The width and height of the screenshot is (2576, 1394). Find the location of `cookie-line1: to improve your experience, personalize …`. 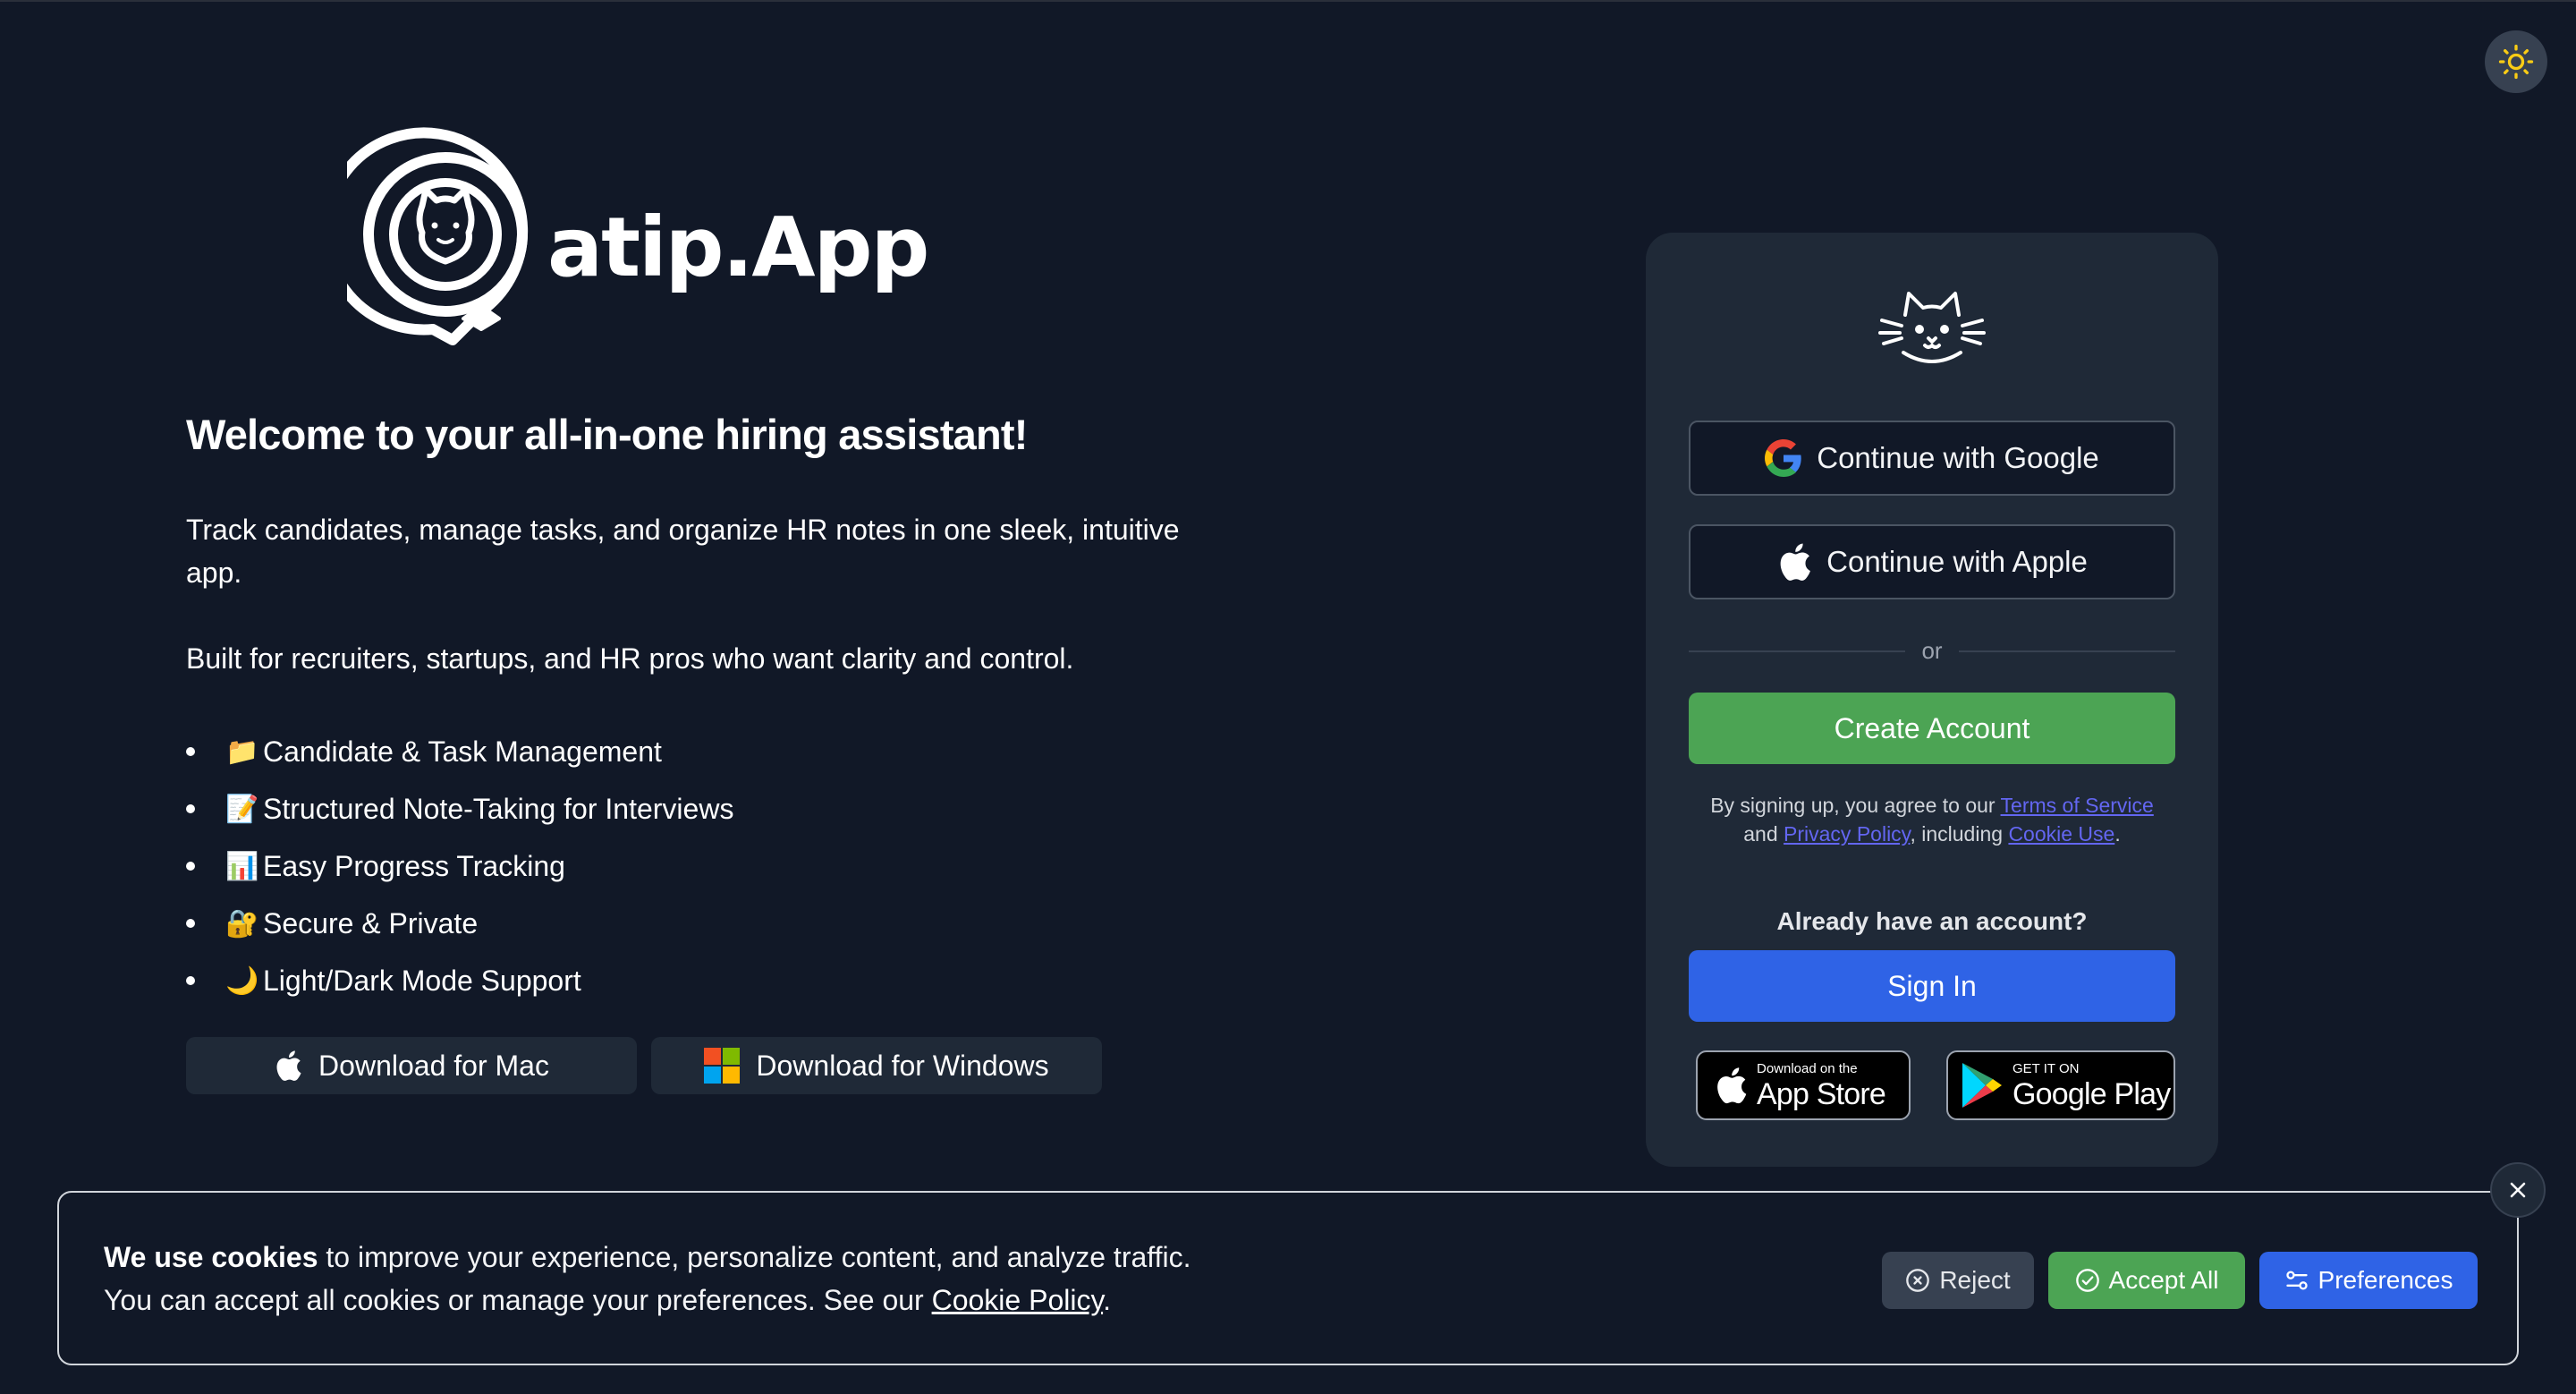

cookie-line1: to improve your experience, personalize … is located at coordinates (754, 1257).